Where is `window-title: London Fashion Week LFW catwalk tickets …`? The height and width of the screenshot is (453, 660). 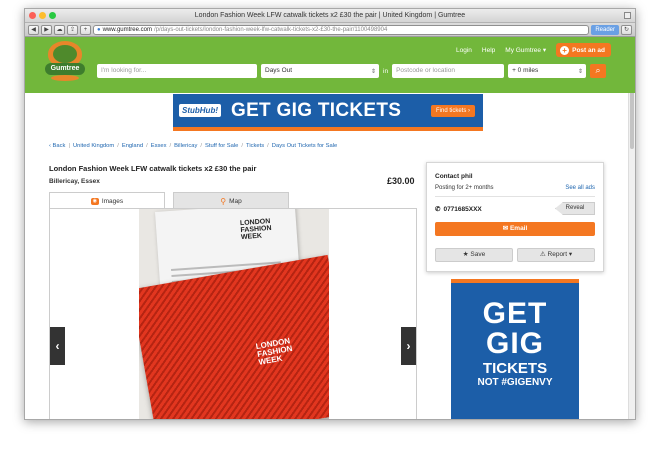
window-title: London Fashion Week LFW catwalk tickets … is located at coordinates (330, 15).